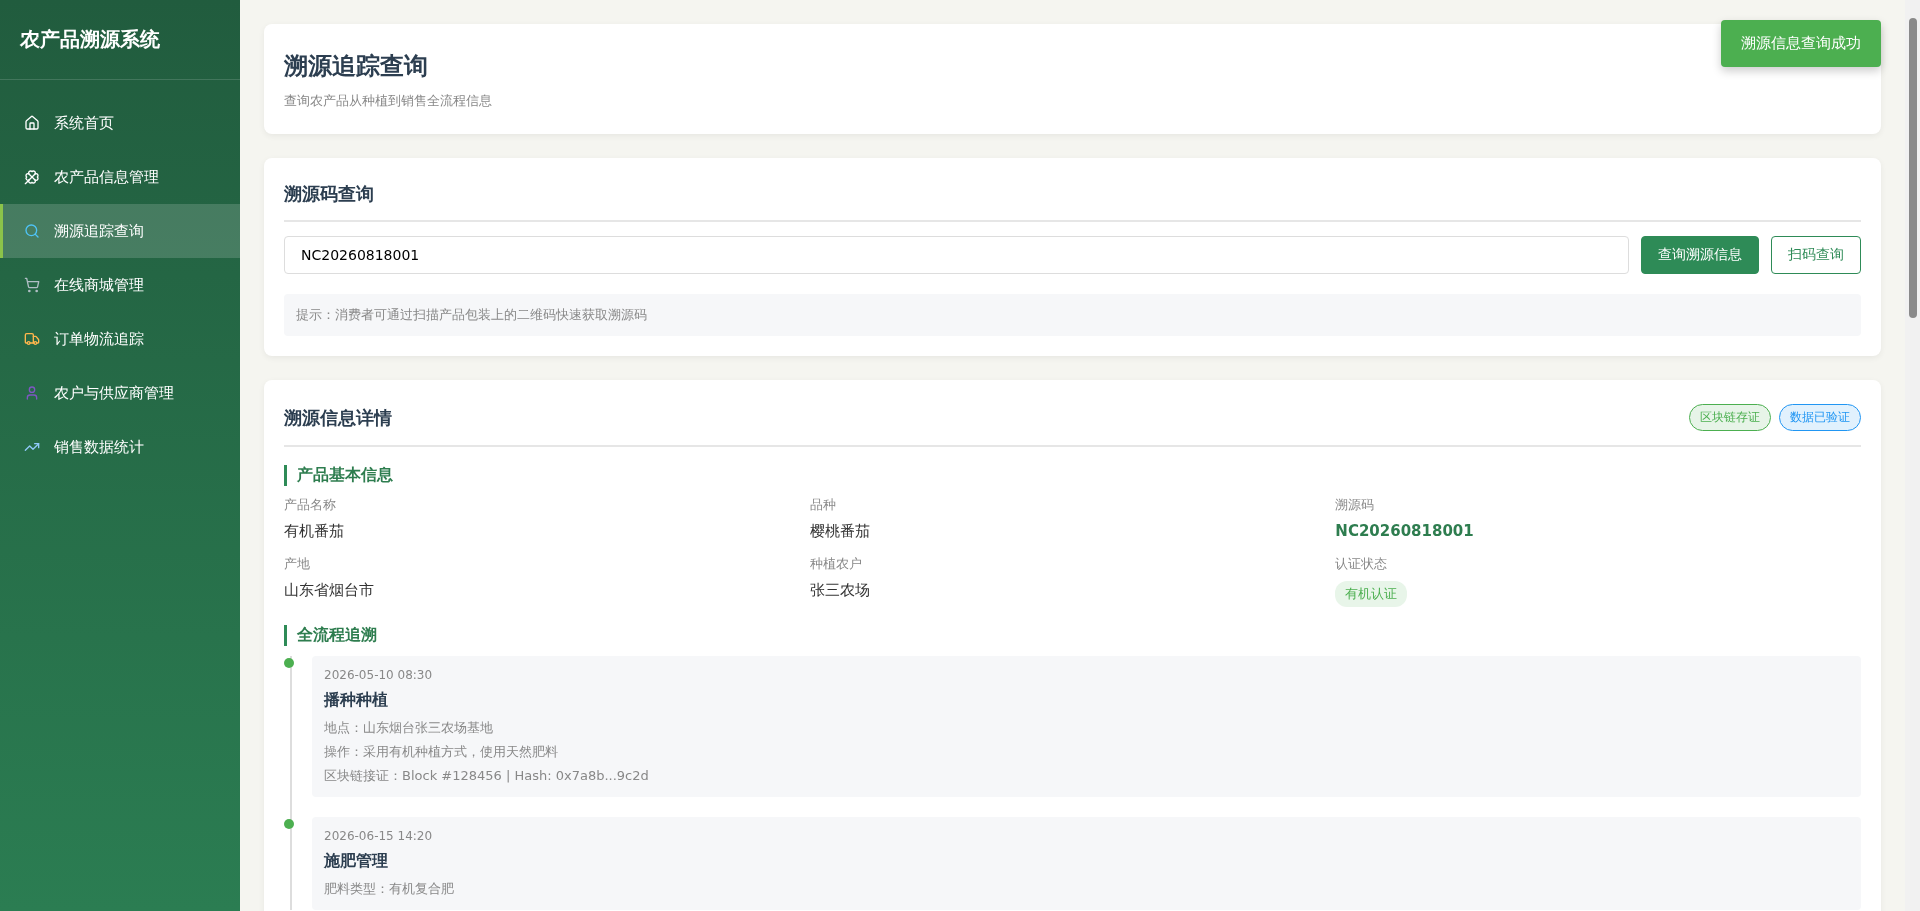  I want to click on entry-time: 2026-06-15 14:20, so click(379, 836).